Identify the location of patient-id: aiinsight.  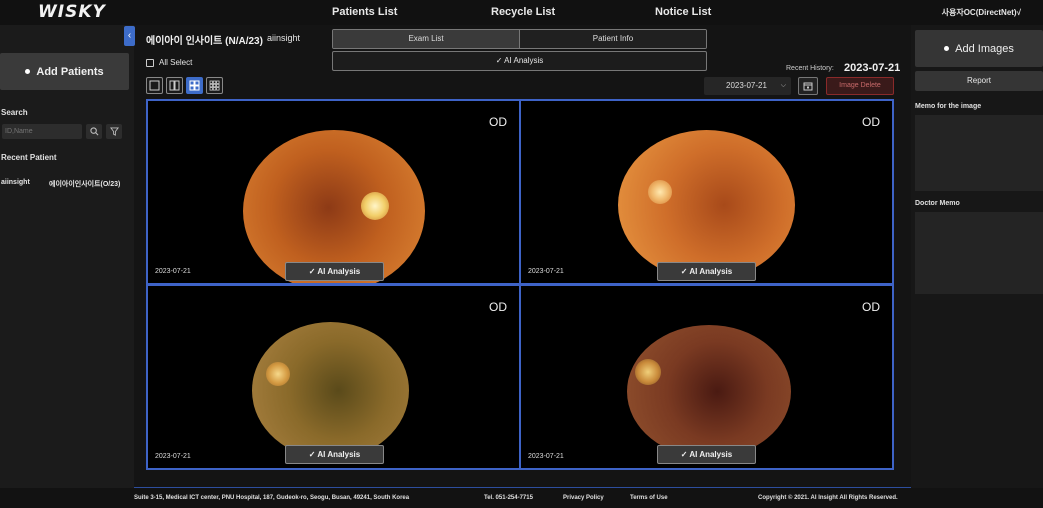
(284, 38).